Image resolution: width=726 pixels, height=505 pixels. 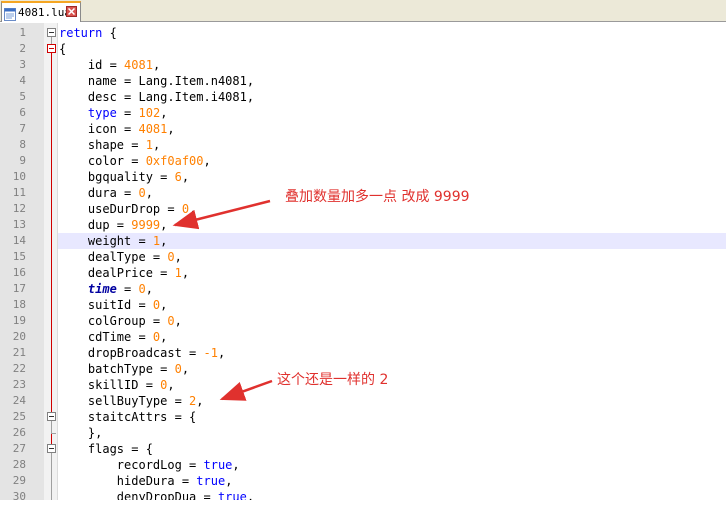 What do you see at coordinates (22, 32) in the screenshot?
I see `line-number: 1` at bounding box center [22, 32].